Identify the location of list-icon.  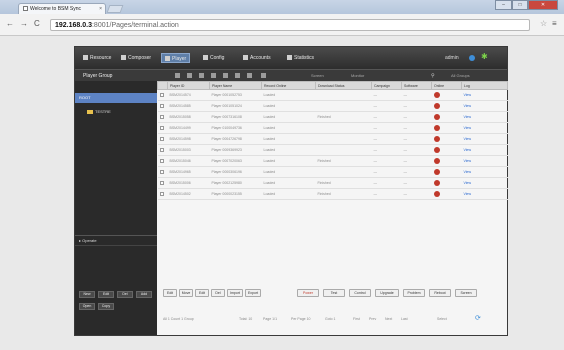
(189, 75).